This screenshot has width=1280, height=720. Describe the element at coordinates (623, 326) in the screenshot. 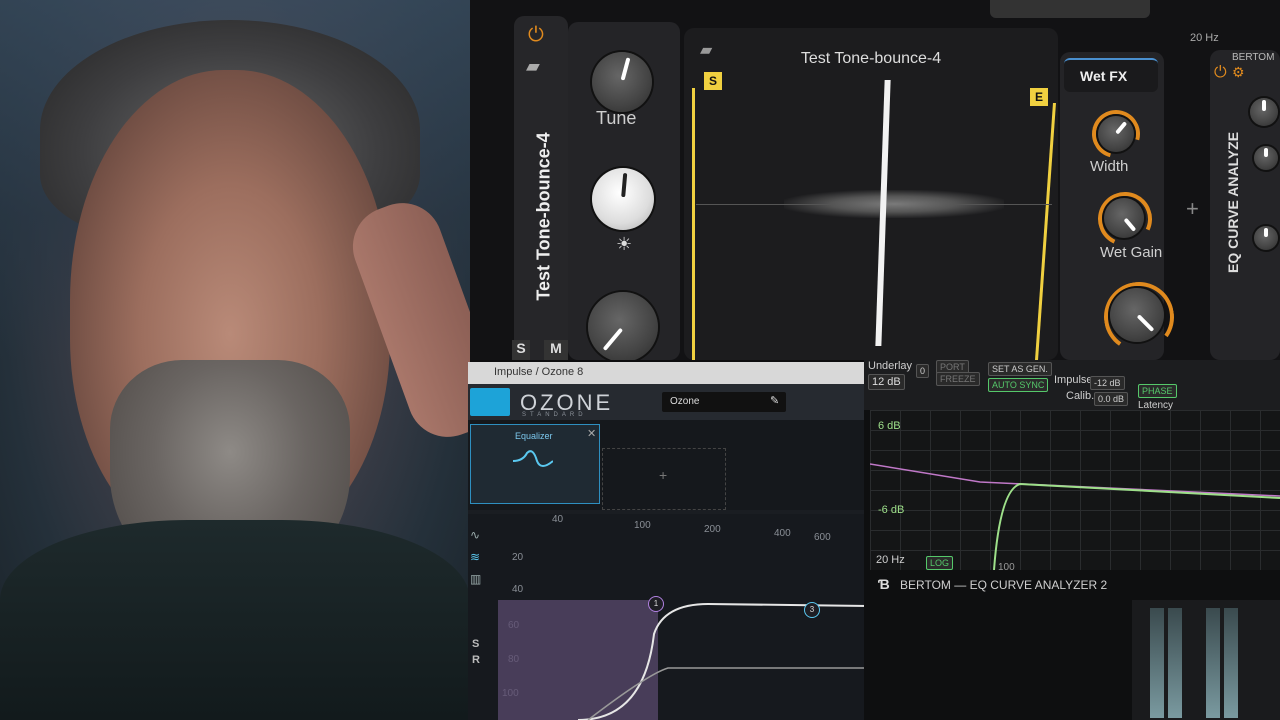

I see `filter-knob` at that location.